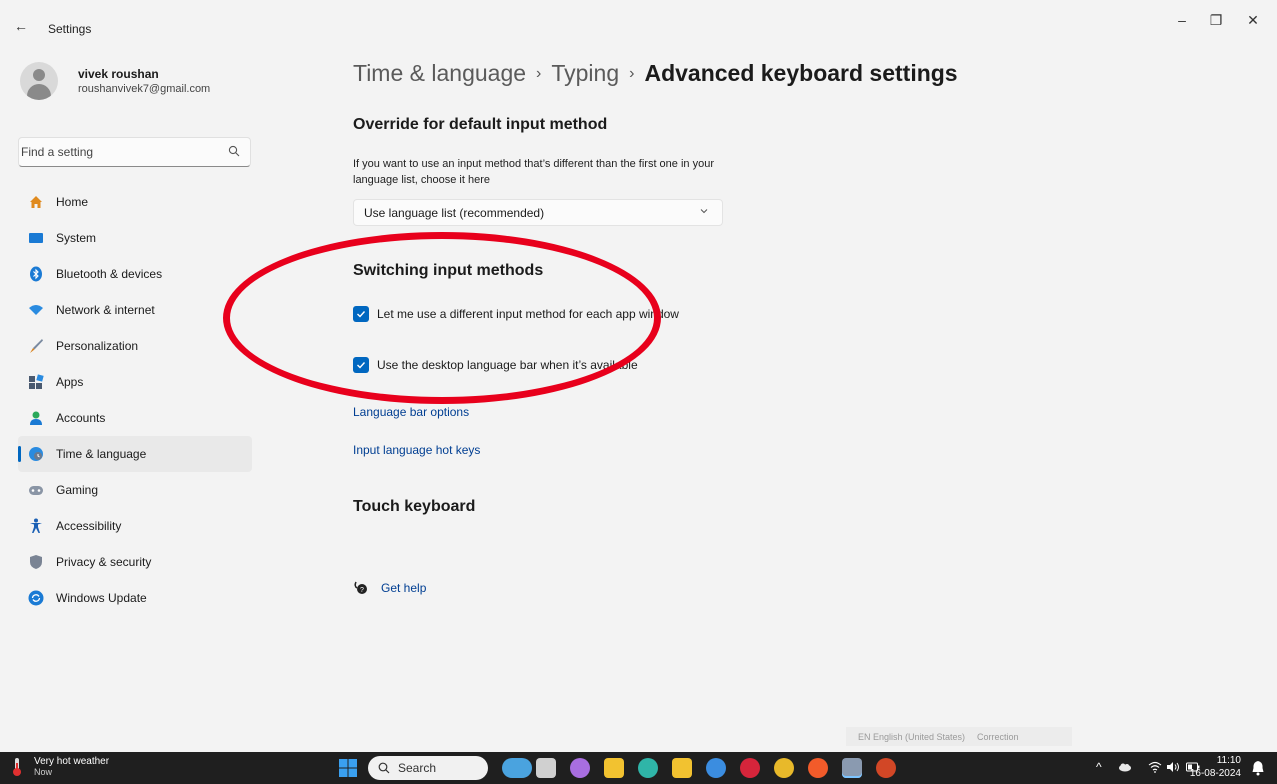  Describe the element at coordinates (115, 81) in the screenshot. I see `user-profile: vivek roushan roushanvivek7@gmail.com` at that location.